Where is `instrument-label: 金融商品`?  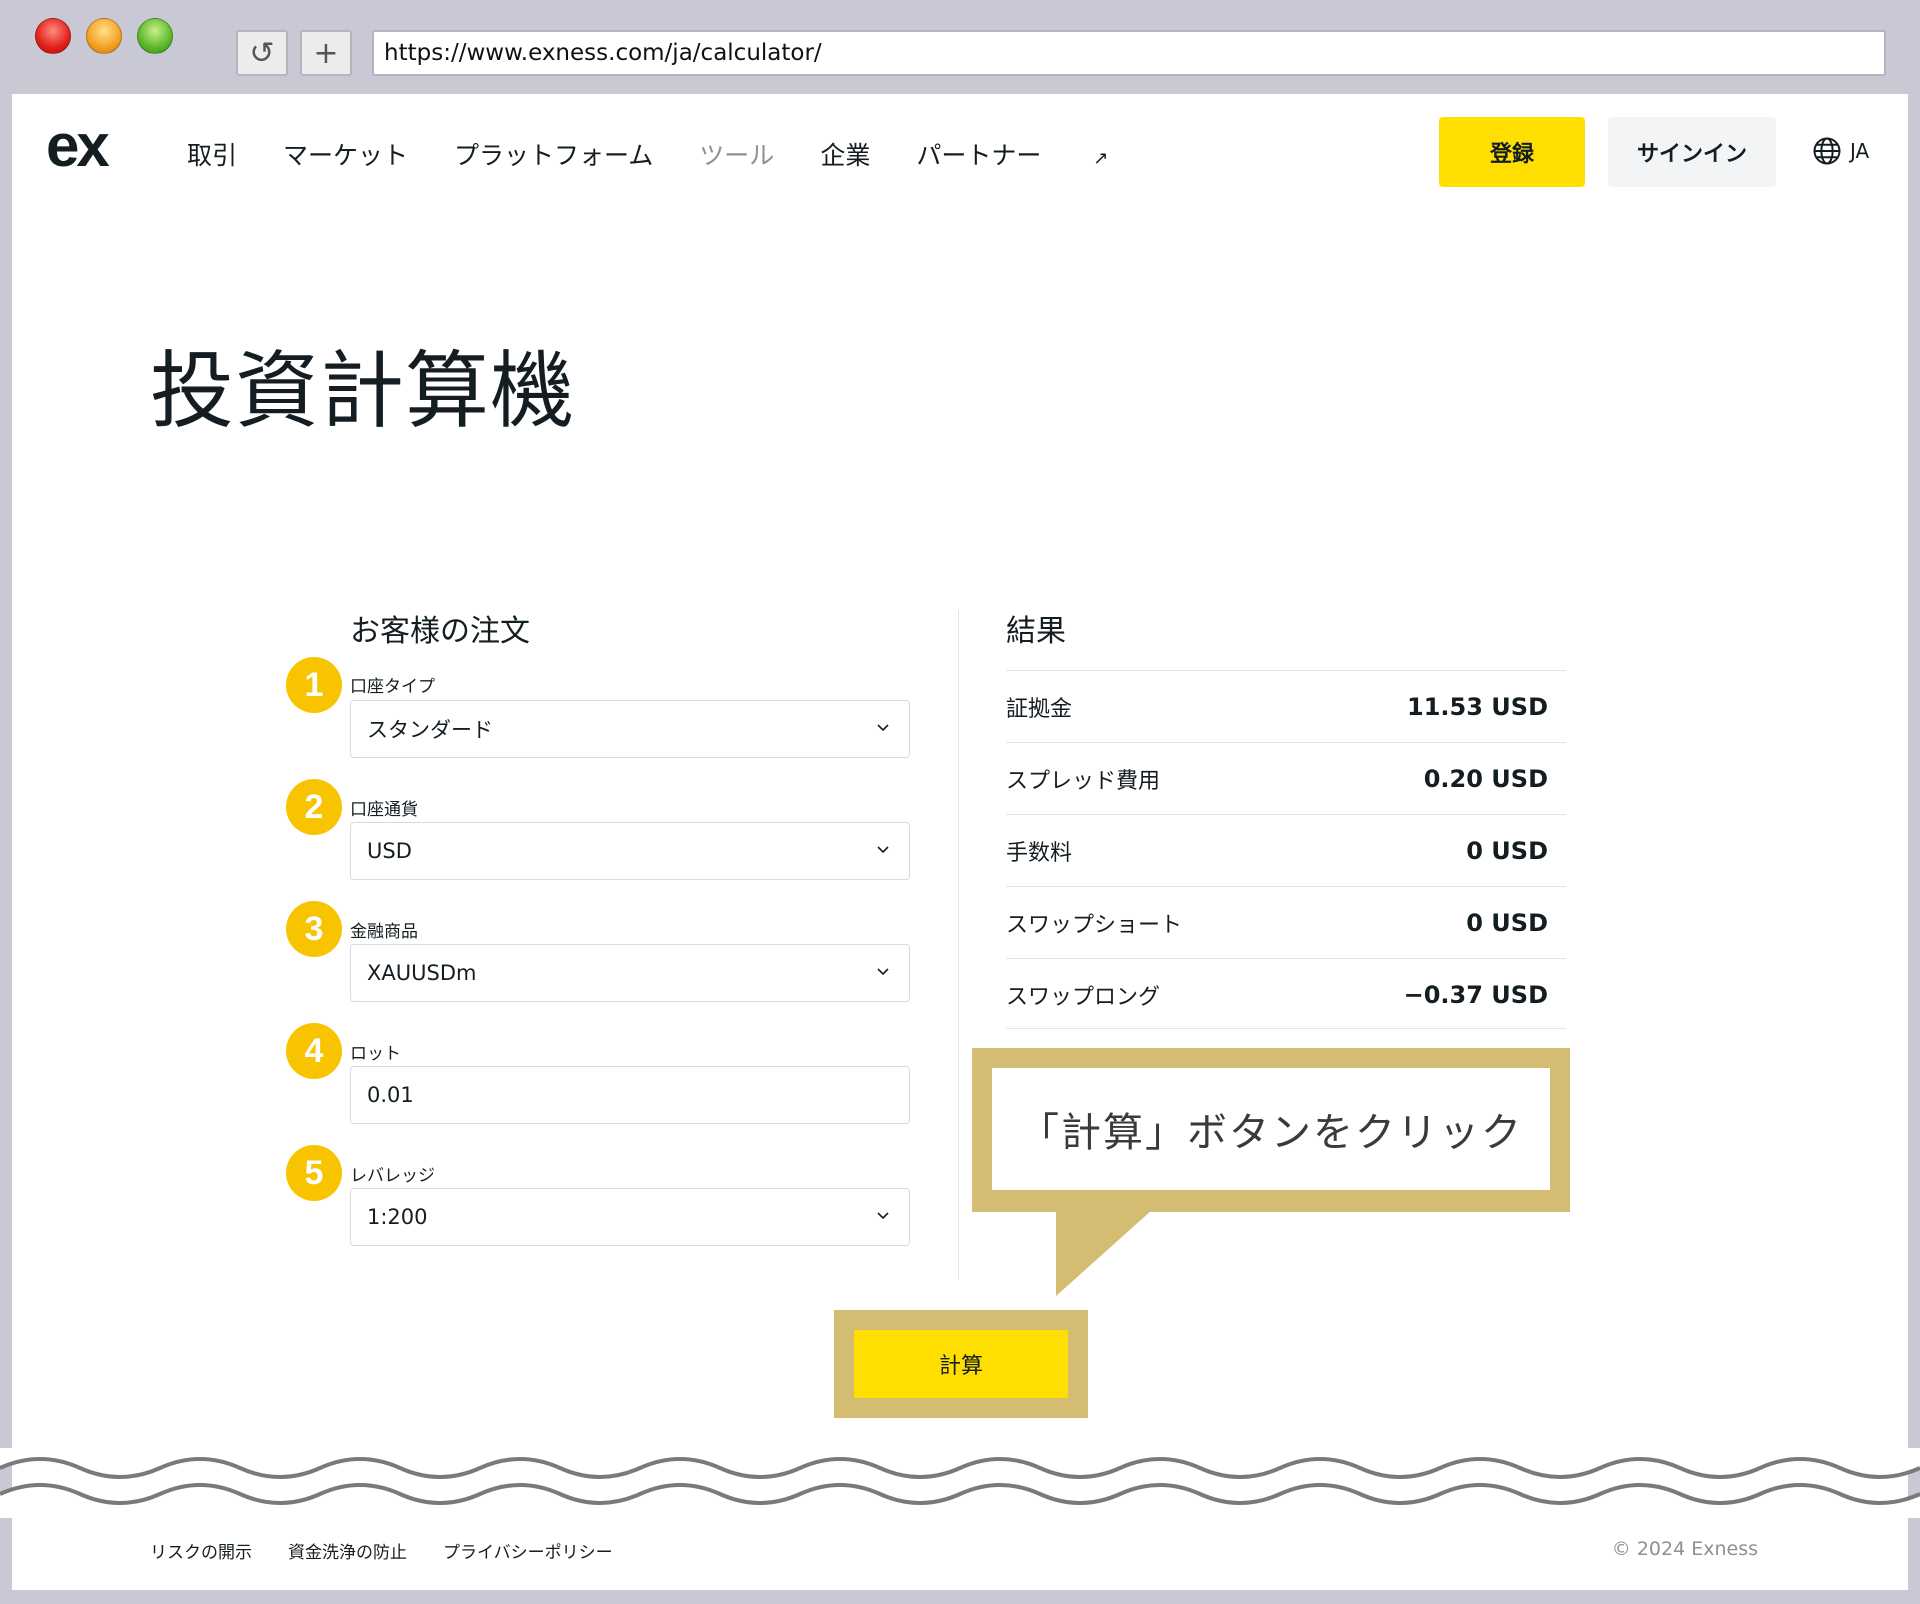
instrument-label: 金融商品 is located at coordinates (384, 932).